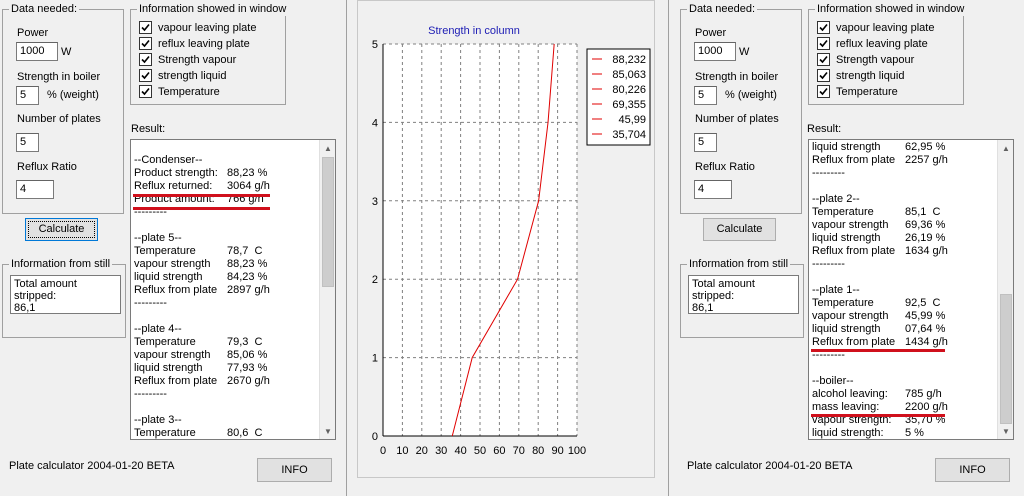 This screenshot has width=1024, height=496. Describe the element at coordinates (248, 186) in the screenshot. I see `result-line-value: 3064 g/h` at that location.